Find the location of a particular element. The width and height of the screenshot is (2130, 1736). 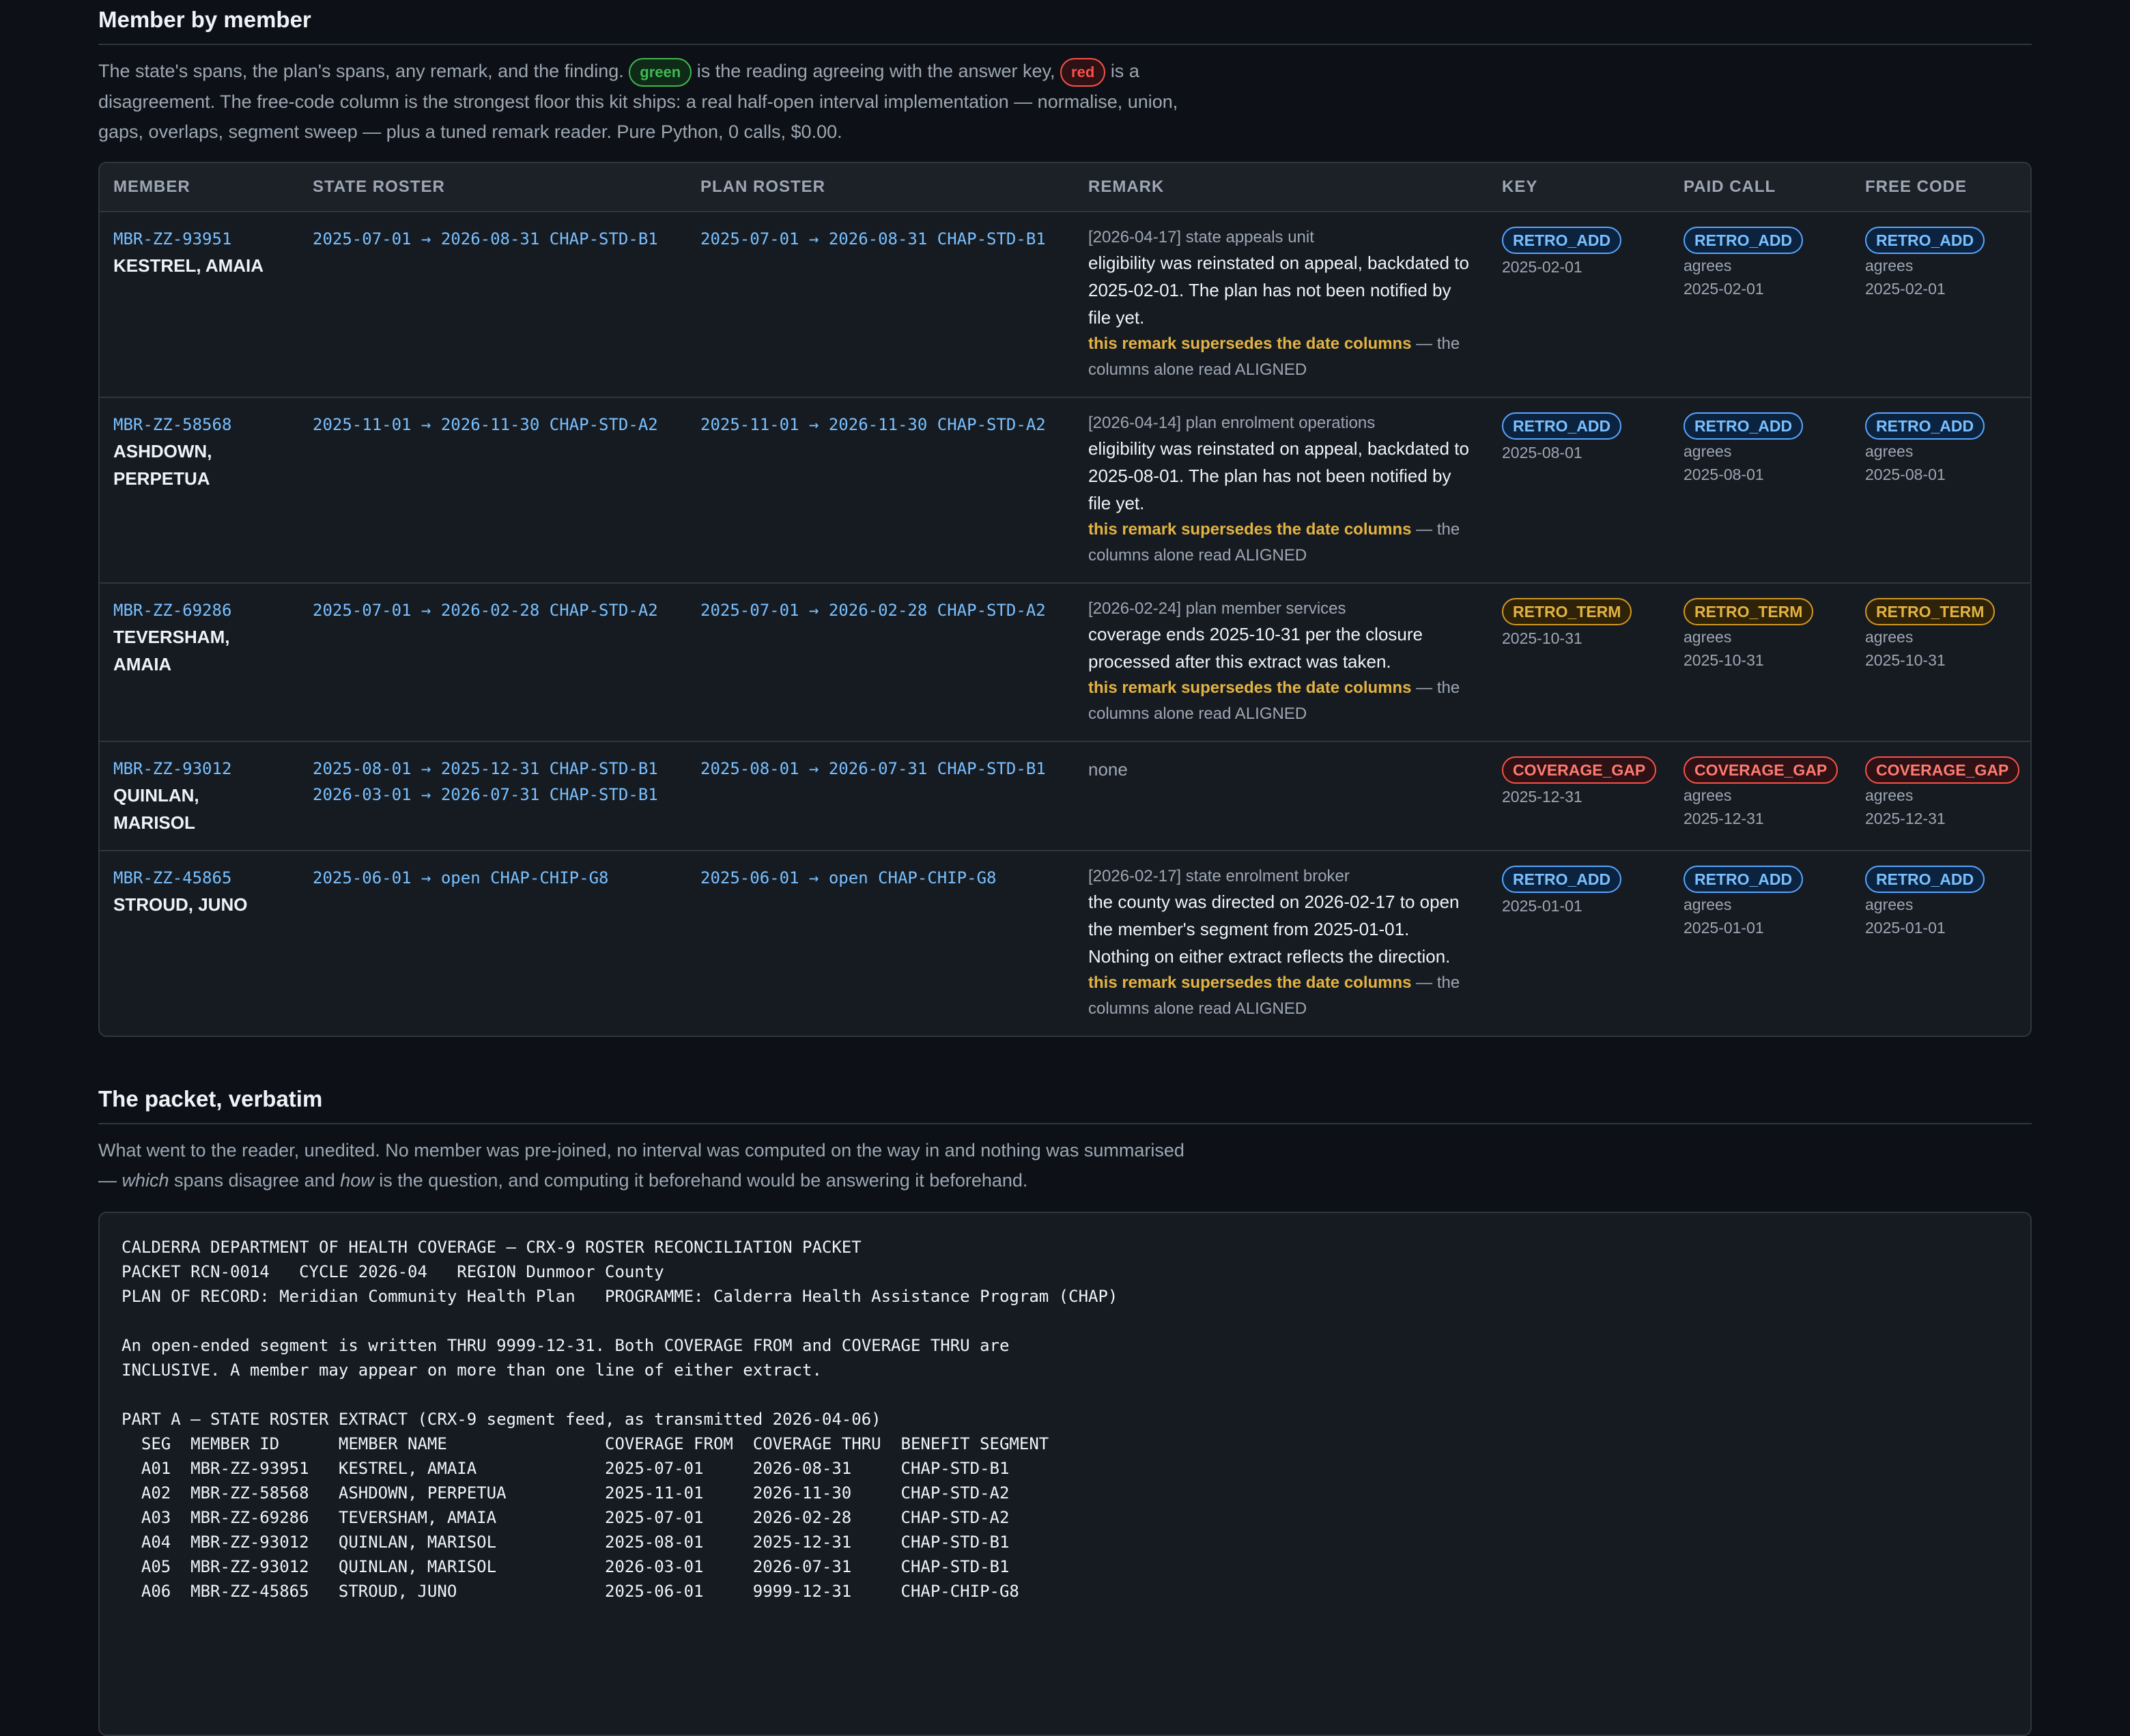

member-id-link: MBR-ZZ-45865 is located at coordinates (199, 878).